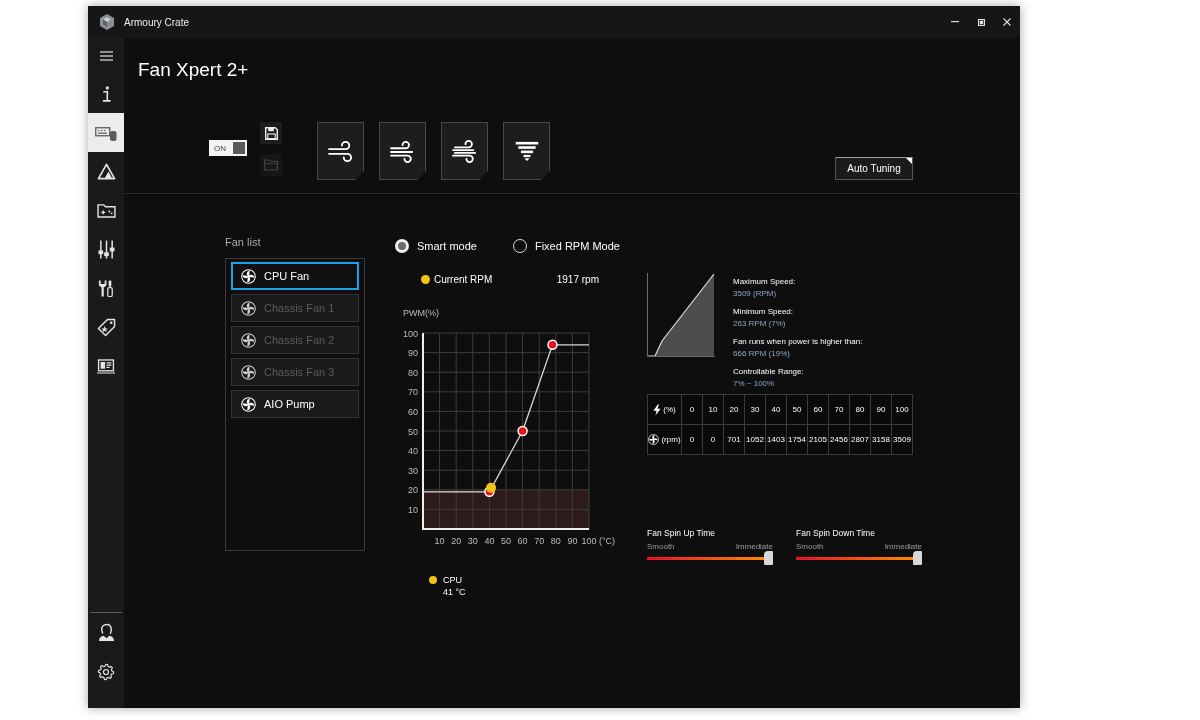 This screenshot has height=720, width=1200. I want to click on info-label: Fan runs when power is higher than:, so click(798, 342).